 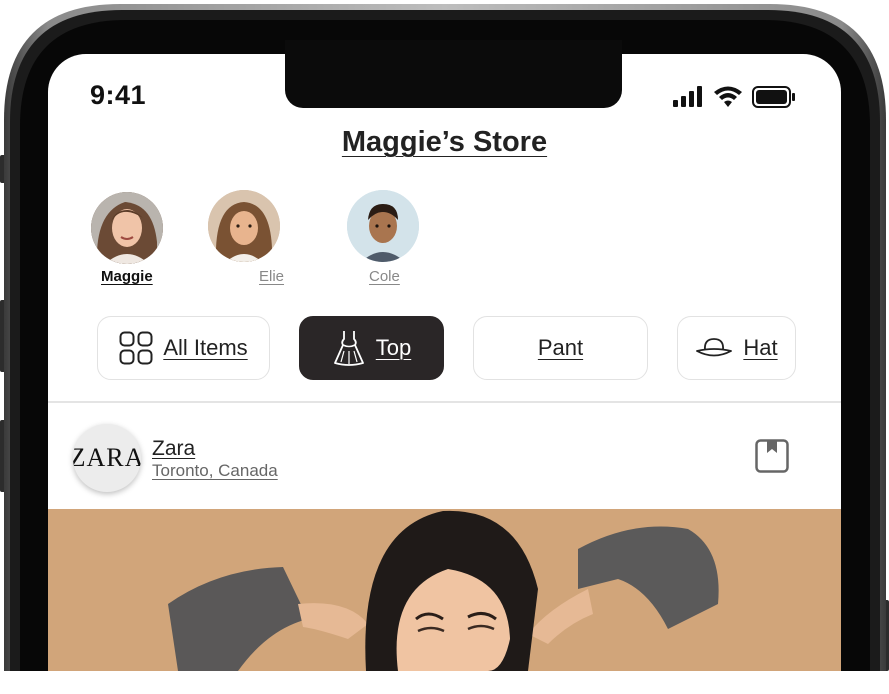 I want to click on cole-photo, so click(x=383, y=226).